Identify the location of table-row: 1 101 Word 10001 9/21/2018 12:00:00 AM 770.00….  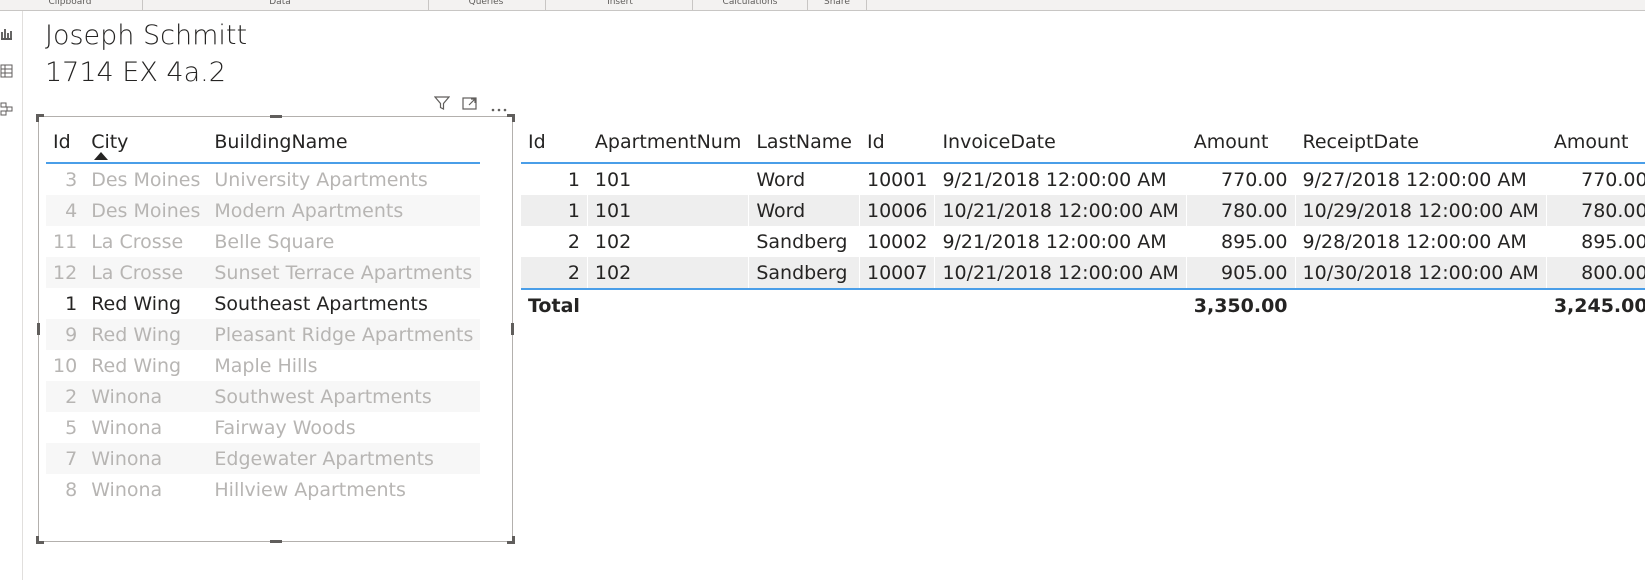
(1083, 179).